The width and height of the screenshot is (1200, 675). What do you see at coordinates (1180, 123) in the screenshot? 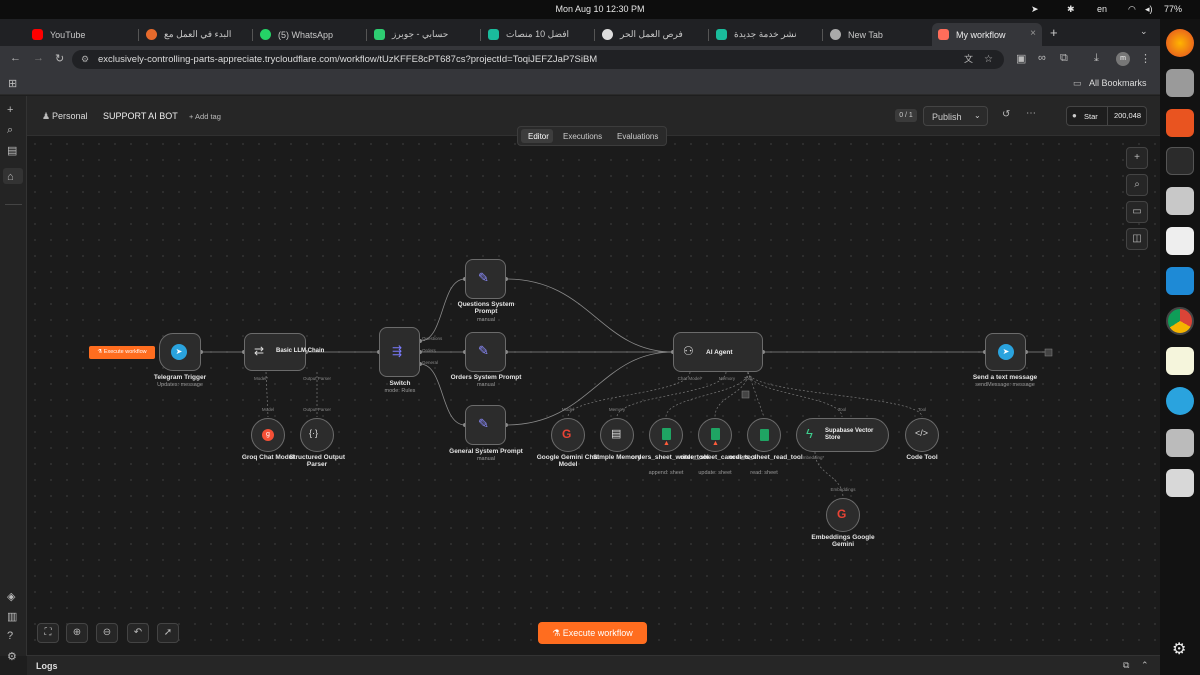
I see `app-store-icon` at bounding box center [1180, 123].